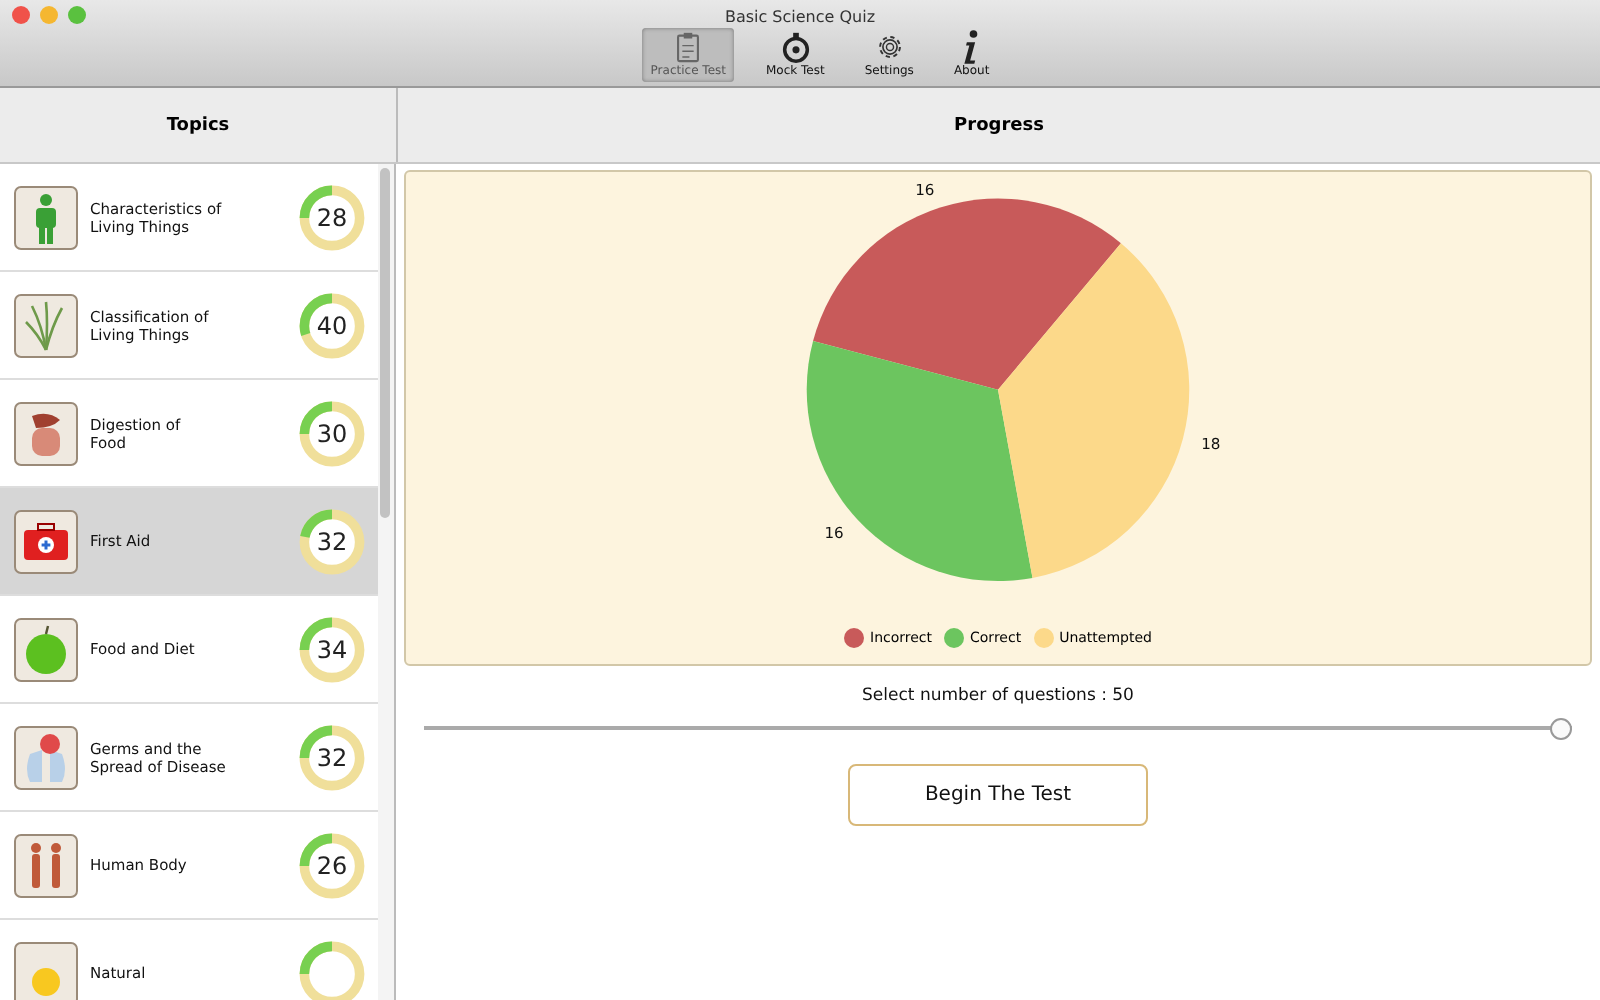  Describe the element at coordinates (46, 649) in the screenshot. I see `apple-icon` at that location.